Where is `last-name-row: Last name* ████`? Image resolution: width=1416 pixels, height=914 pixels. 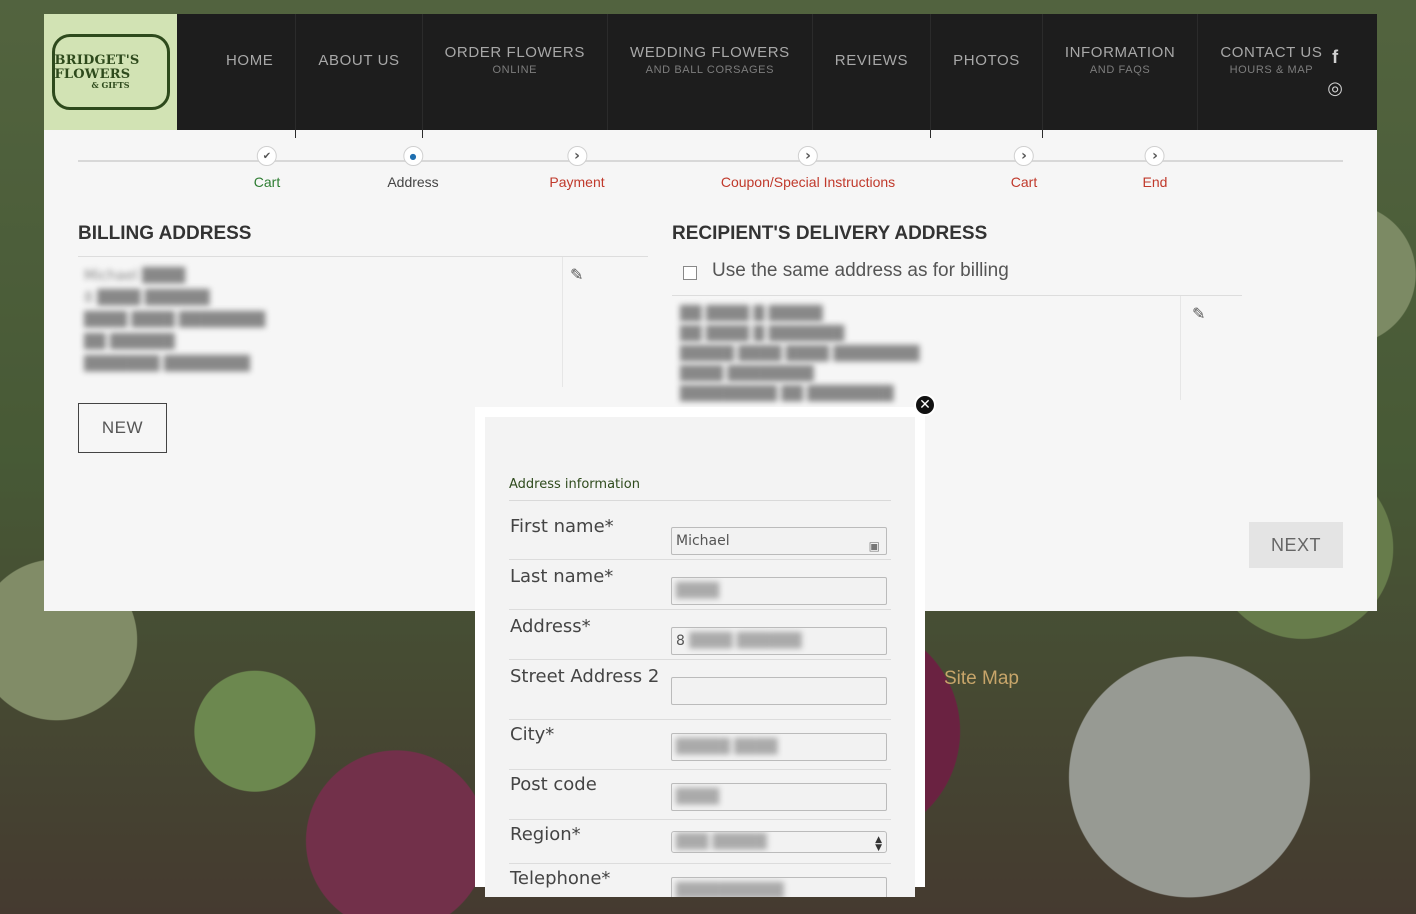 last-name-row: Last name* ████ is located at coordinates (700, 587).